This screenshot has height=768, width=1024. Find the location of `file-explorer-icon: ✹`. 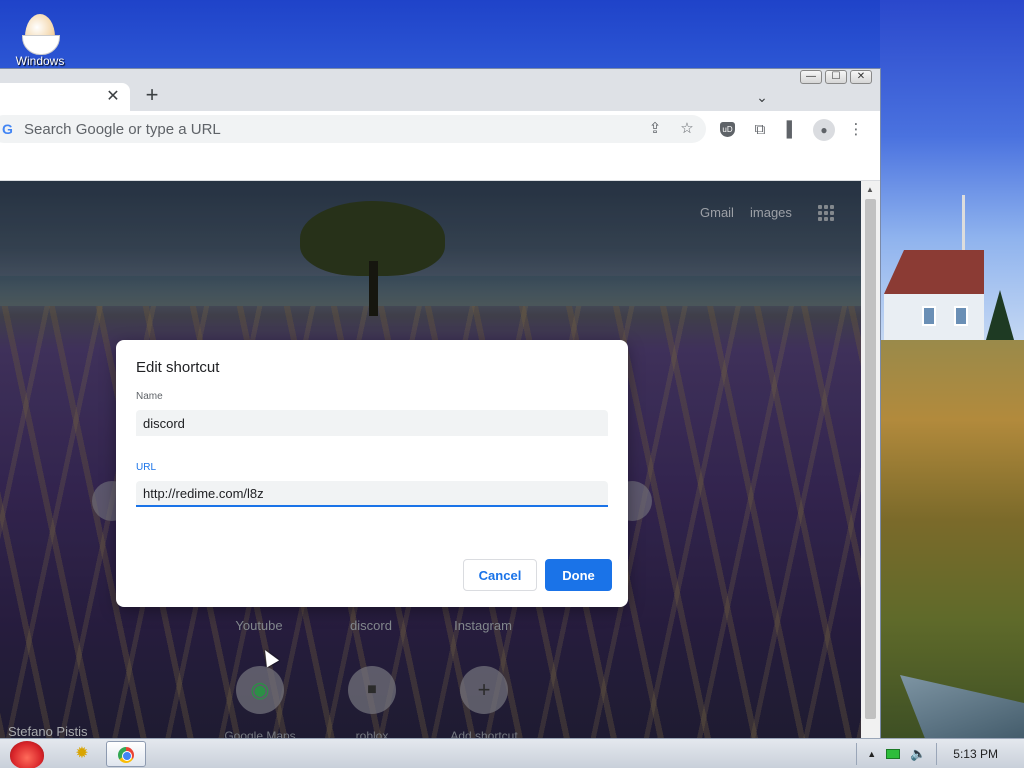

file-explorer-icon: ✹ is located at coordinates (82, 754).